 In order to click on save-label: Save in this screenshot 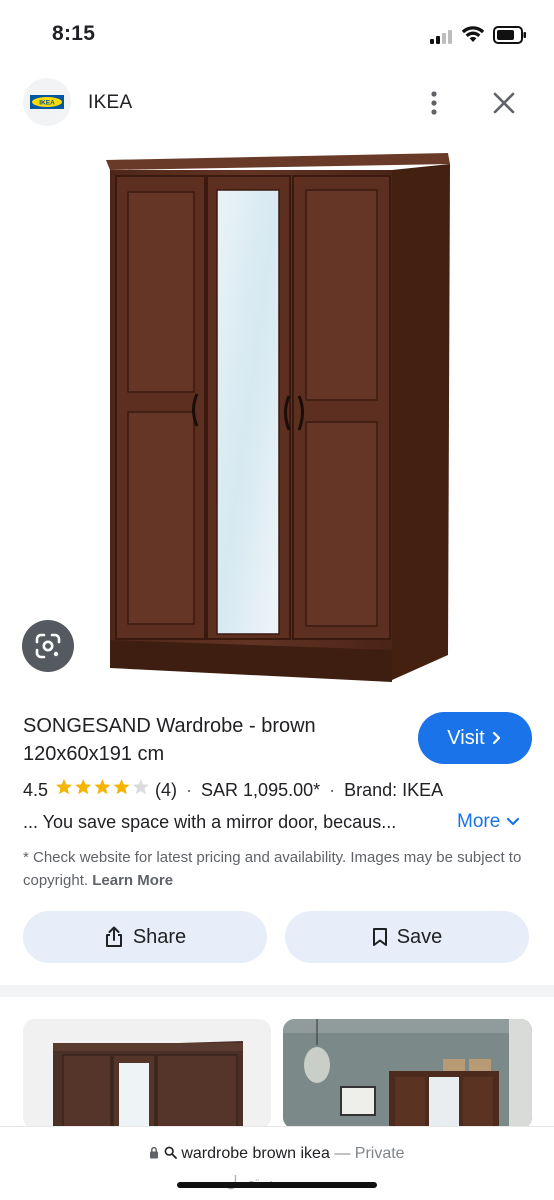, I will do `click(419, 936)`.